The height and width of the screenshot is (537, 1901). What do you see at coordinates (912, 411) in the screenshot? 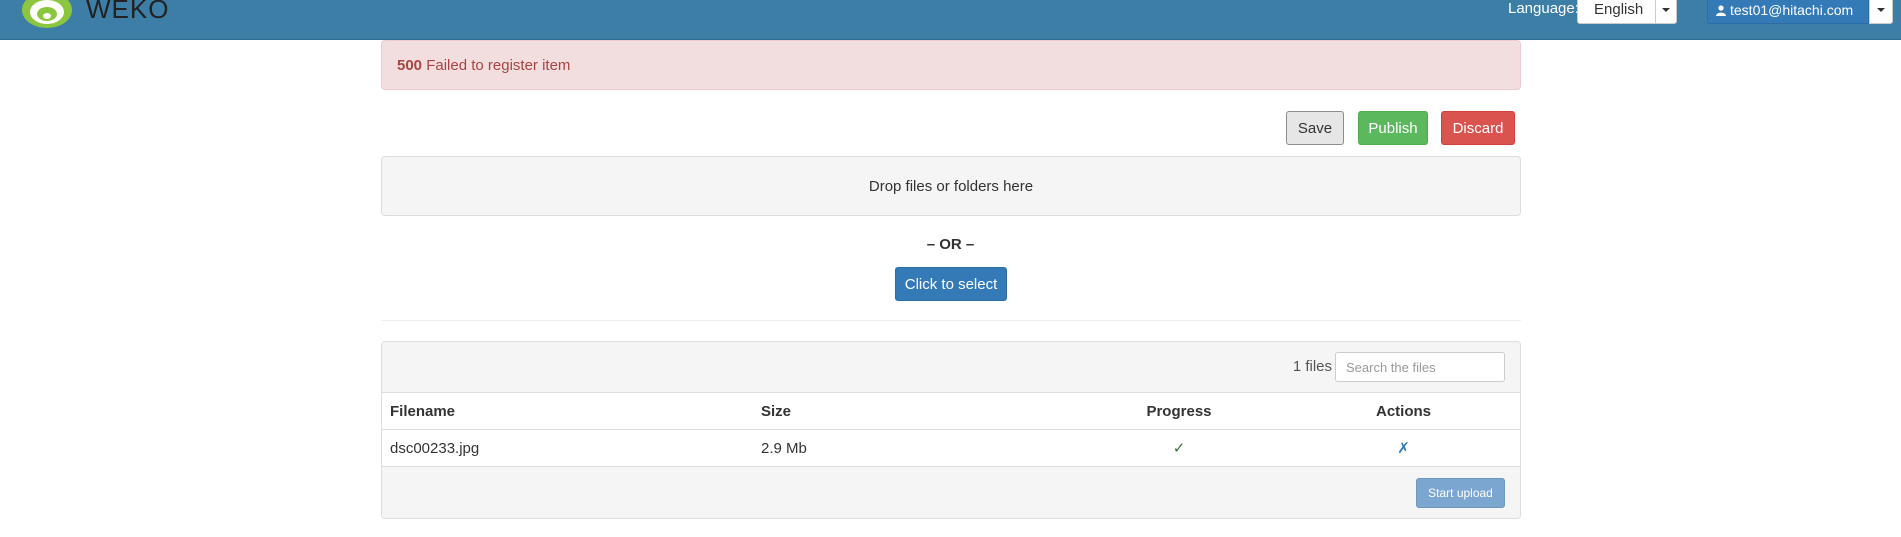
I see `column-header-size: Size` at bounding box center [912, 411].